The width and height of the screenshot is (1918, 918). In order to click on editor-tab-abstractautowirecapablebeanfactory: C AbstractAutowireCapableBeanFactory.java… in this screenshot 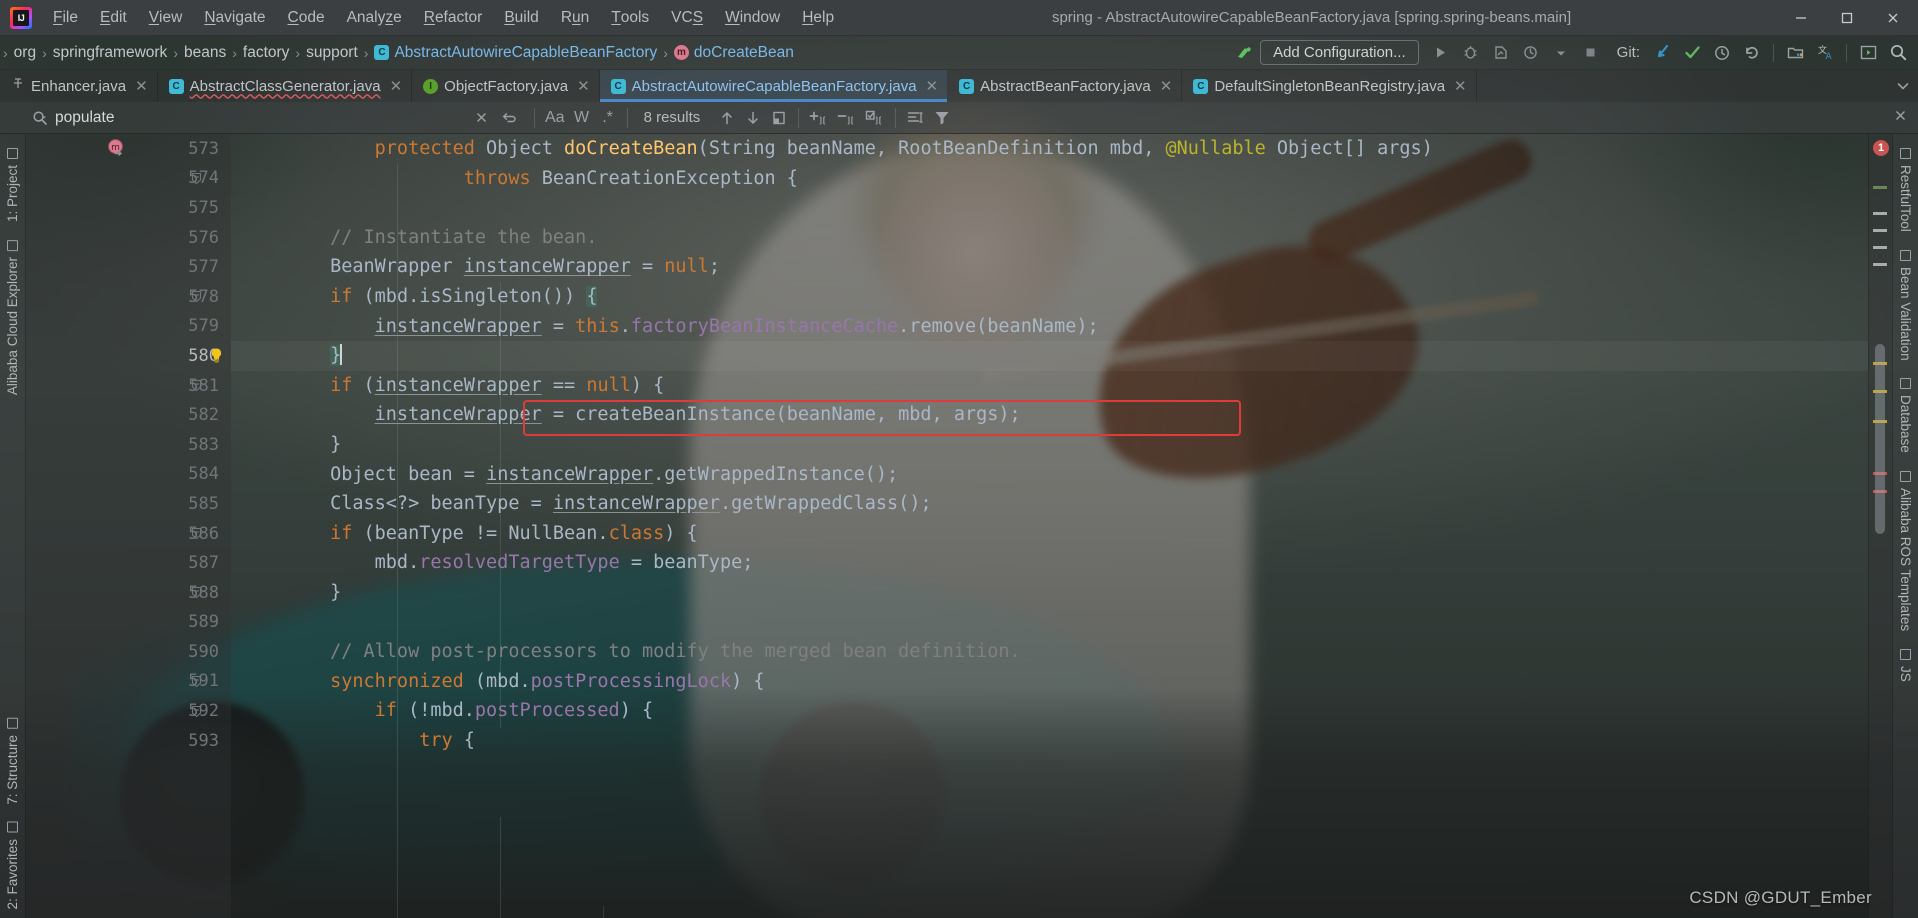, I will do `click(774, 86)`.